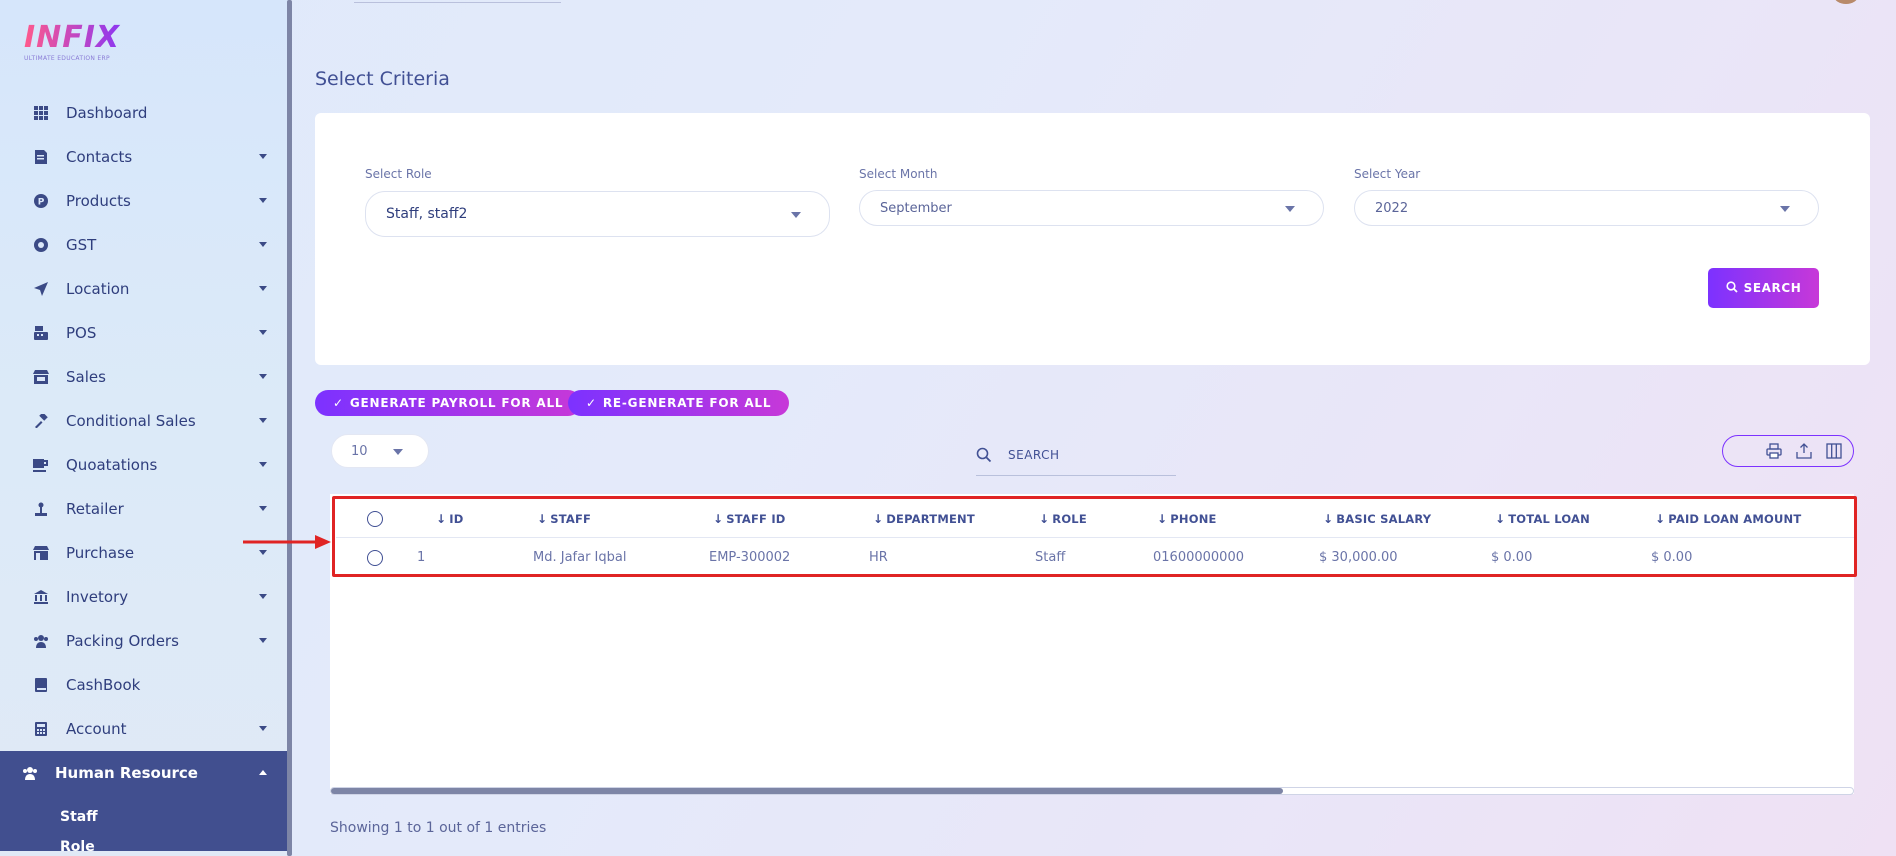 This screenshot has height=856, width=1896. Describe the element at coordinates (144, 377) in the screenshot. I see `sidebar-item-sales: Sales` at that location.